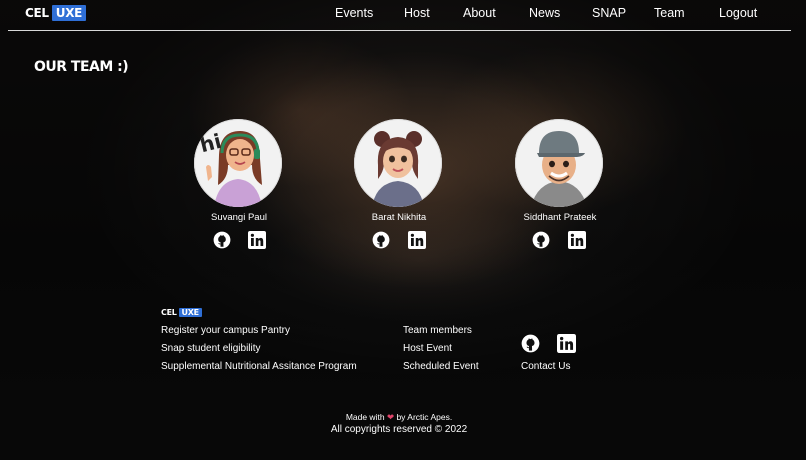 This screenshot has height=460, width=806. Describe the element at coordinates (417, 13) in the screenshot. I see `nav-host: Host` at that location.